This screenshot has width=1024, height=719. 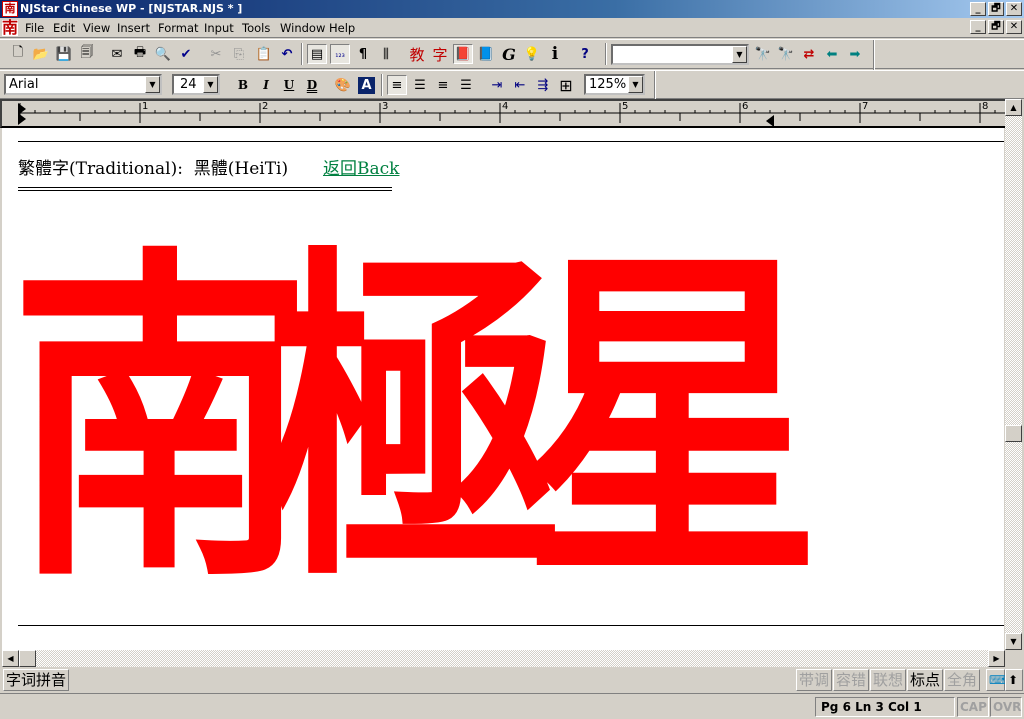 What do you see at coordinates (996, 9) in the screenshot?
I see `restore-button: 🗗` at bounding box center [996, 9].